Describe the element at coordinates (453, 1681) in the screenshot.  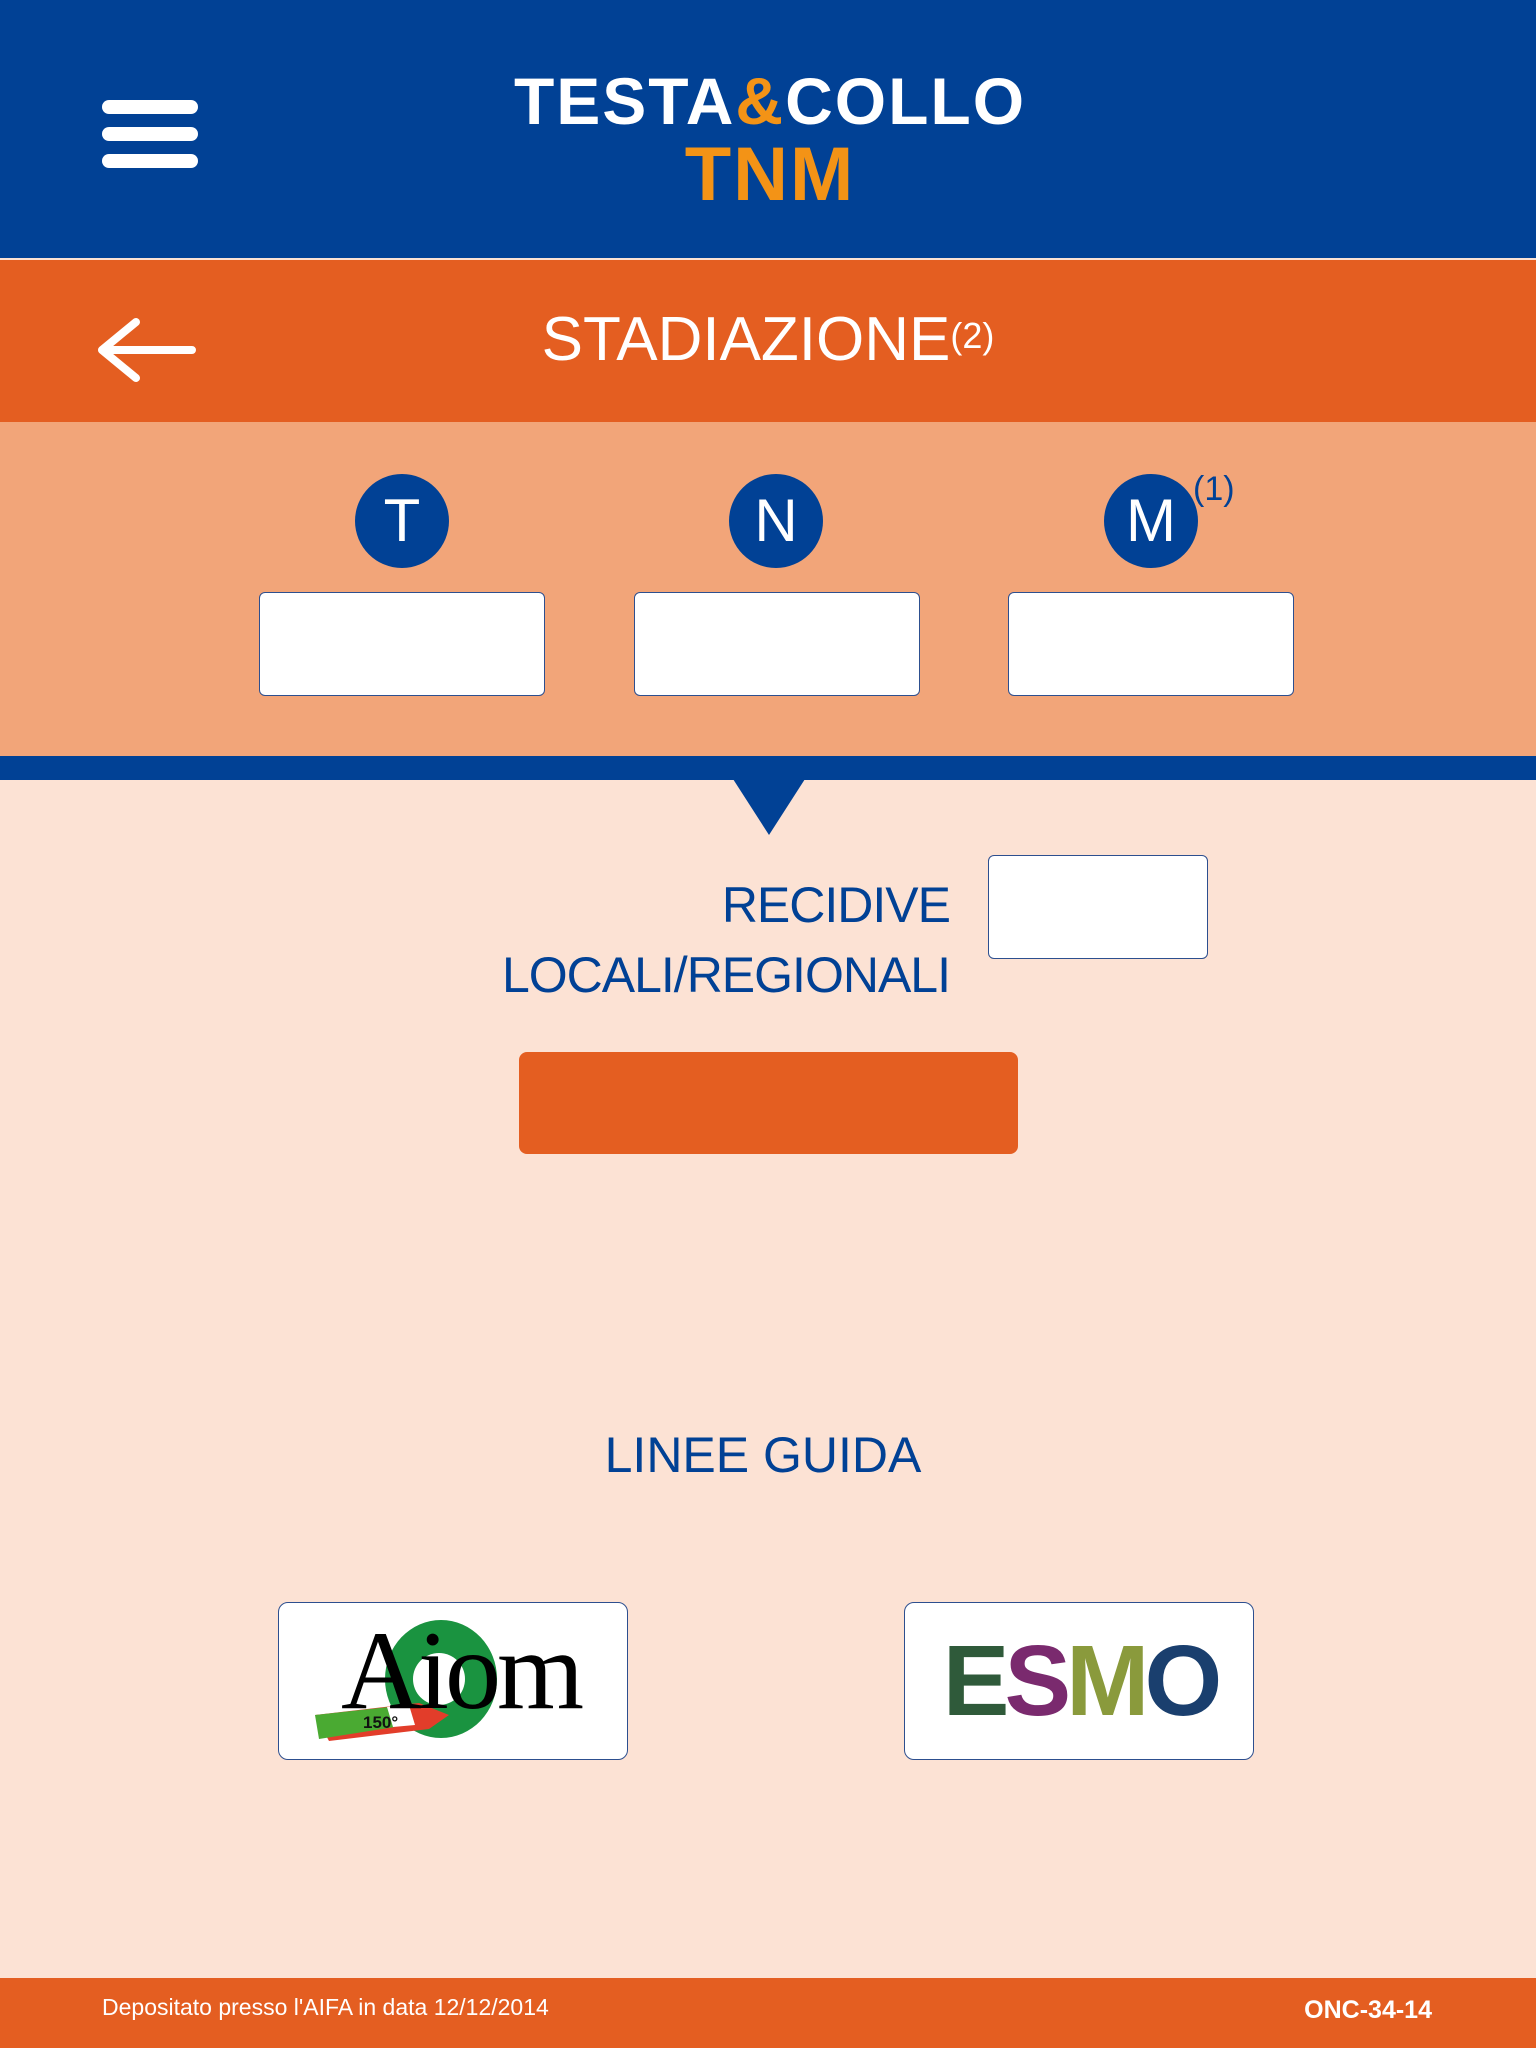
I see `aiom-guidelines-button: Aiom 150°` at that location.